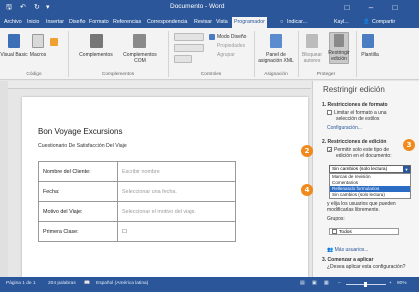  I want to click on window-title: Documento - Word, so click(197, 6).